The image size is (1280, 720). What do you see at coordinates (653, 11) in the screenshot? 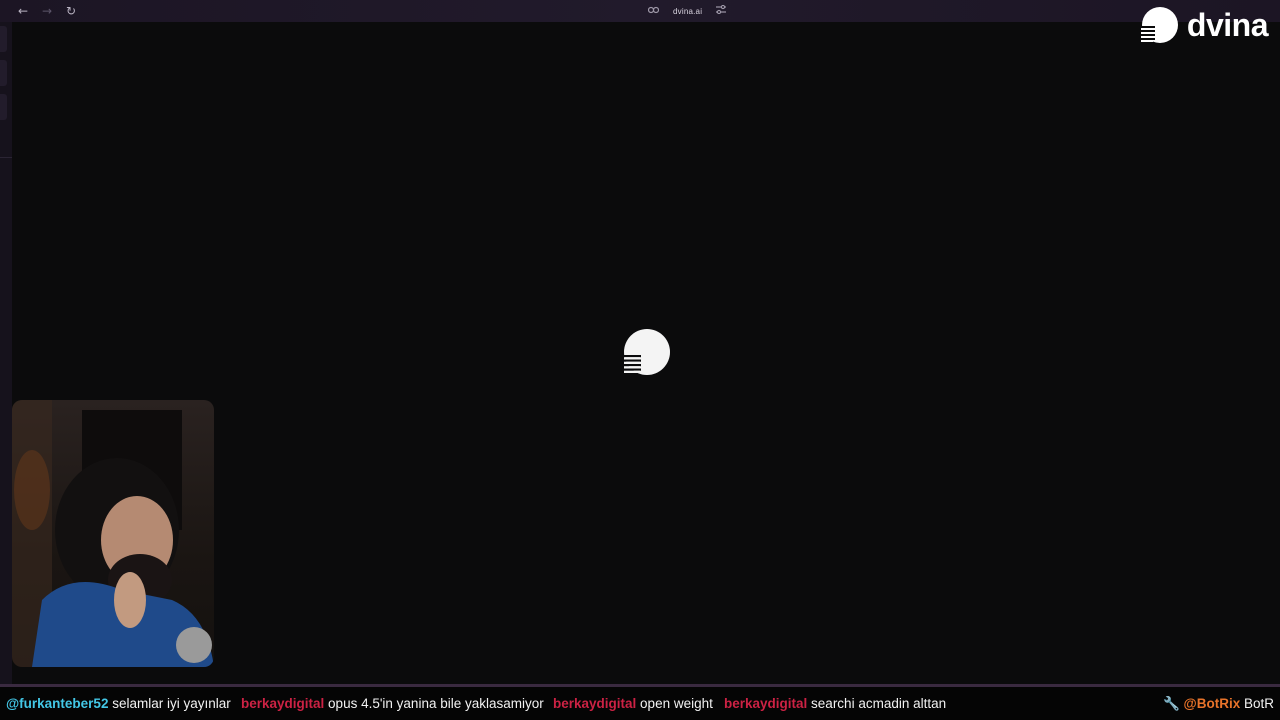
I see `link-icon` at bounding box center [653, 11].